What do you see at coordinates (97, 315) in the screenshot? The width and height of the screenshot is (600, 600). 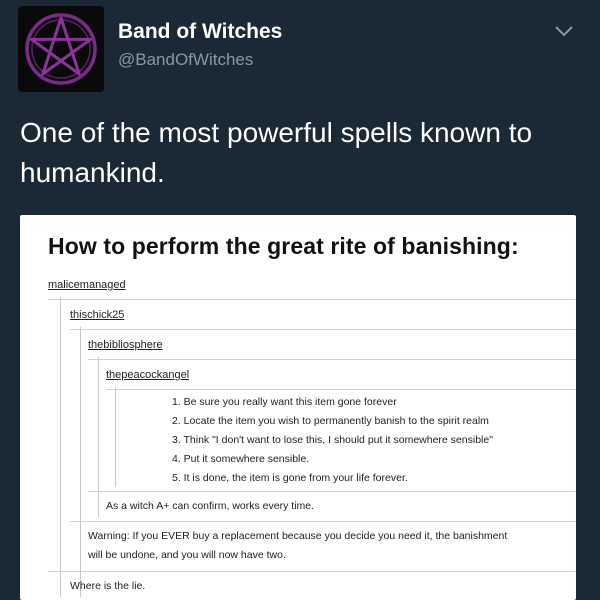 I see `username-thischick25: thischick25` at bounding box center [97, 315].